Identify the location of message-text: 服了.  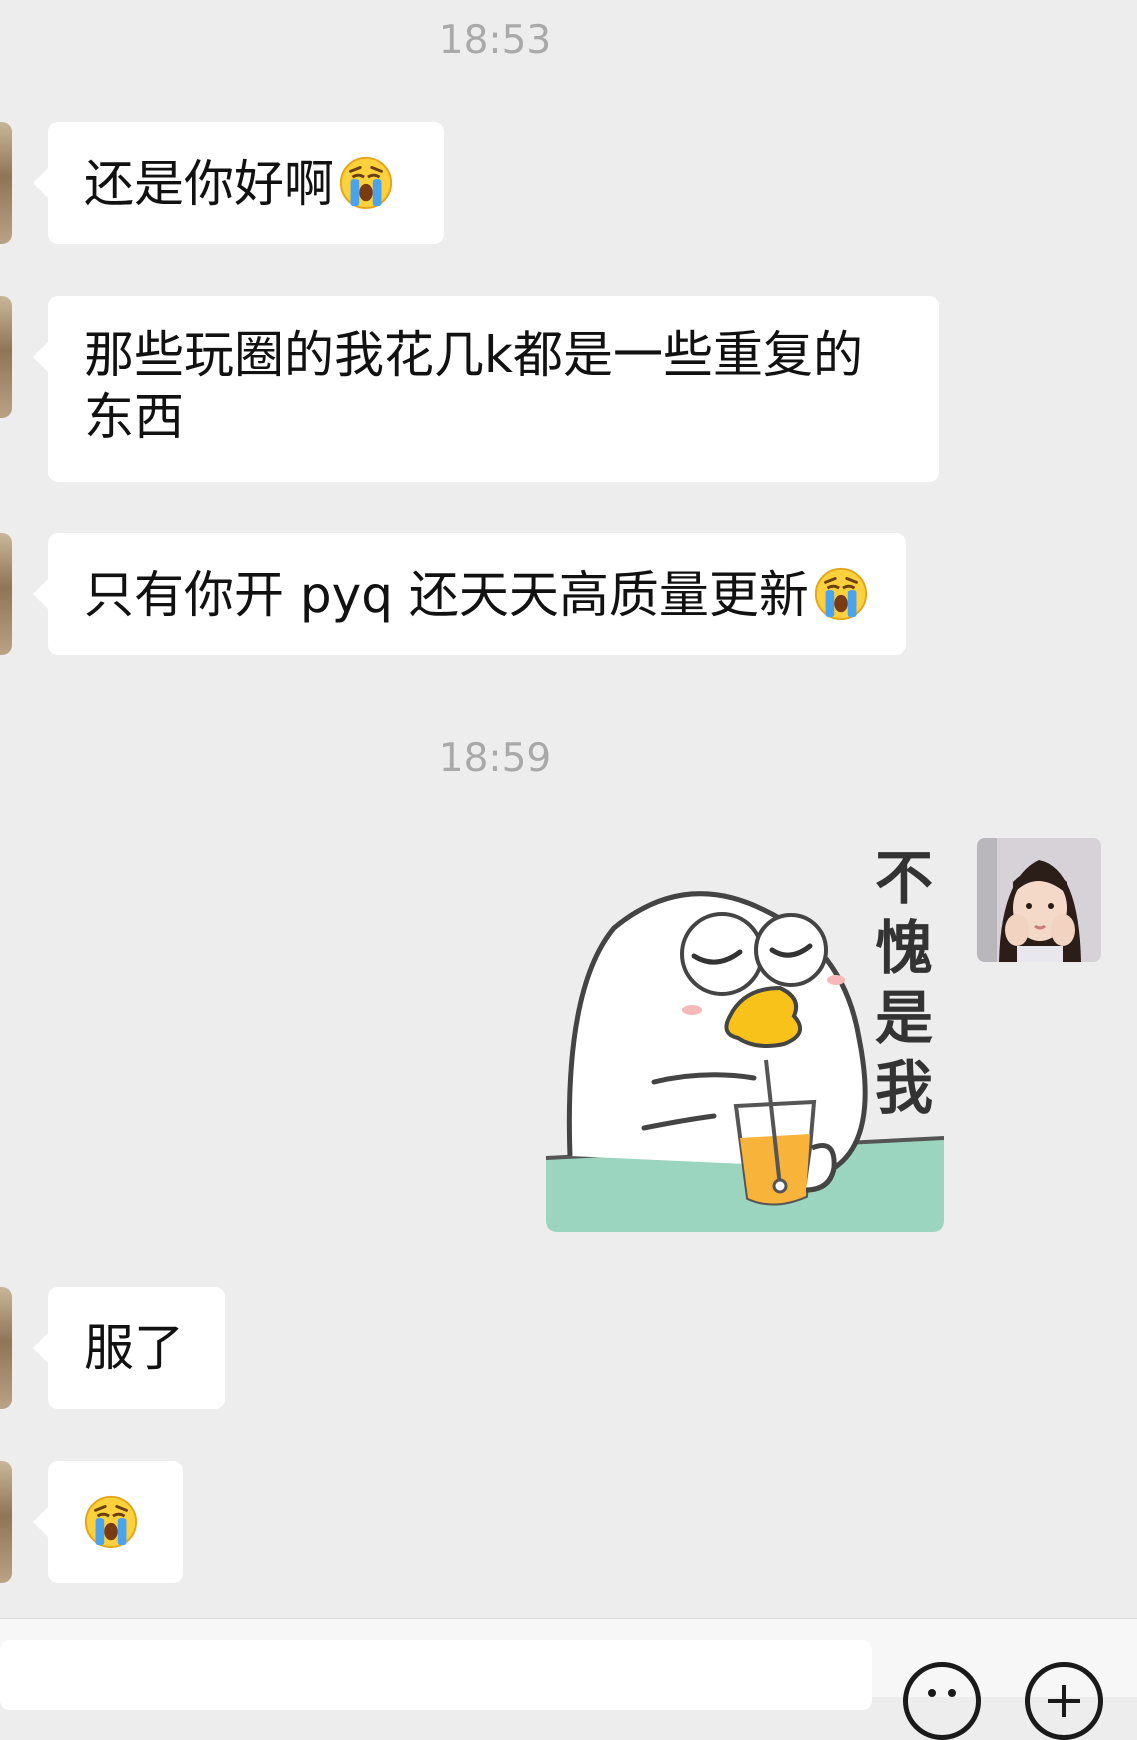
(134, 1348).